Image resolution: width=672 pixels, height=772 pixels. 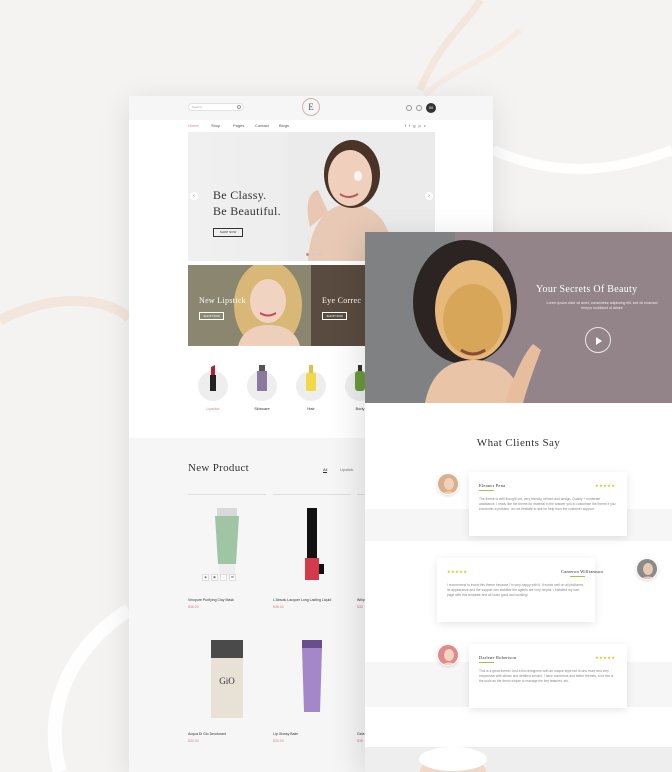 I want to click on client-name: Eleanor Pena, so click(x=492, y=485).